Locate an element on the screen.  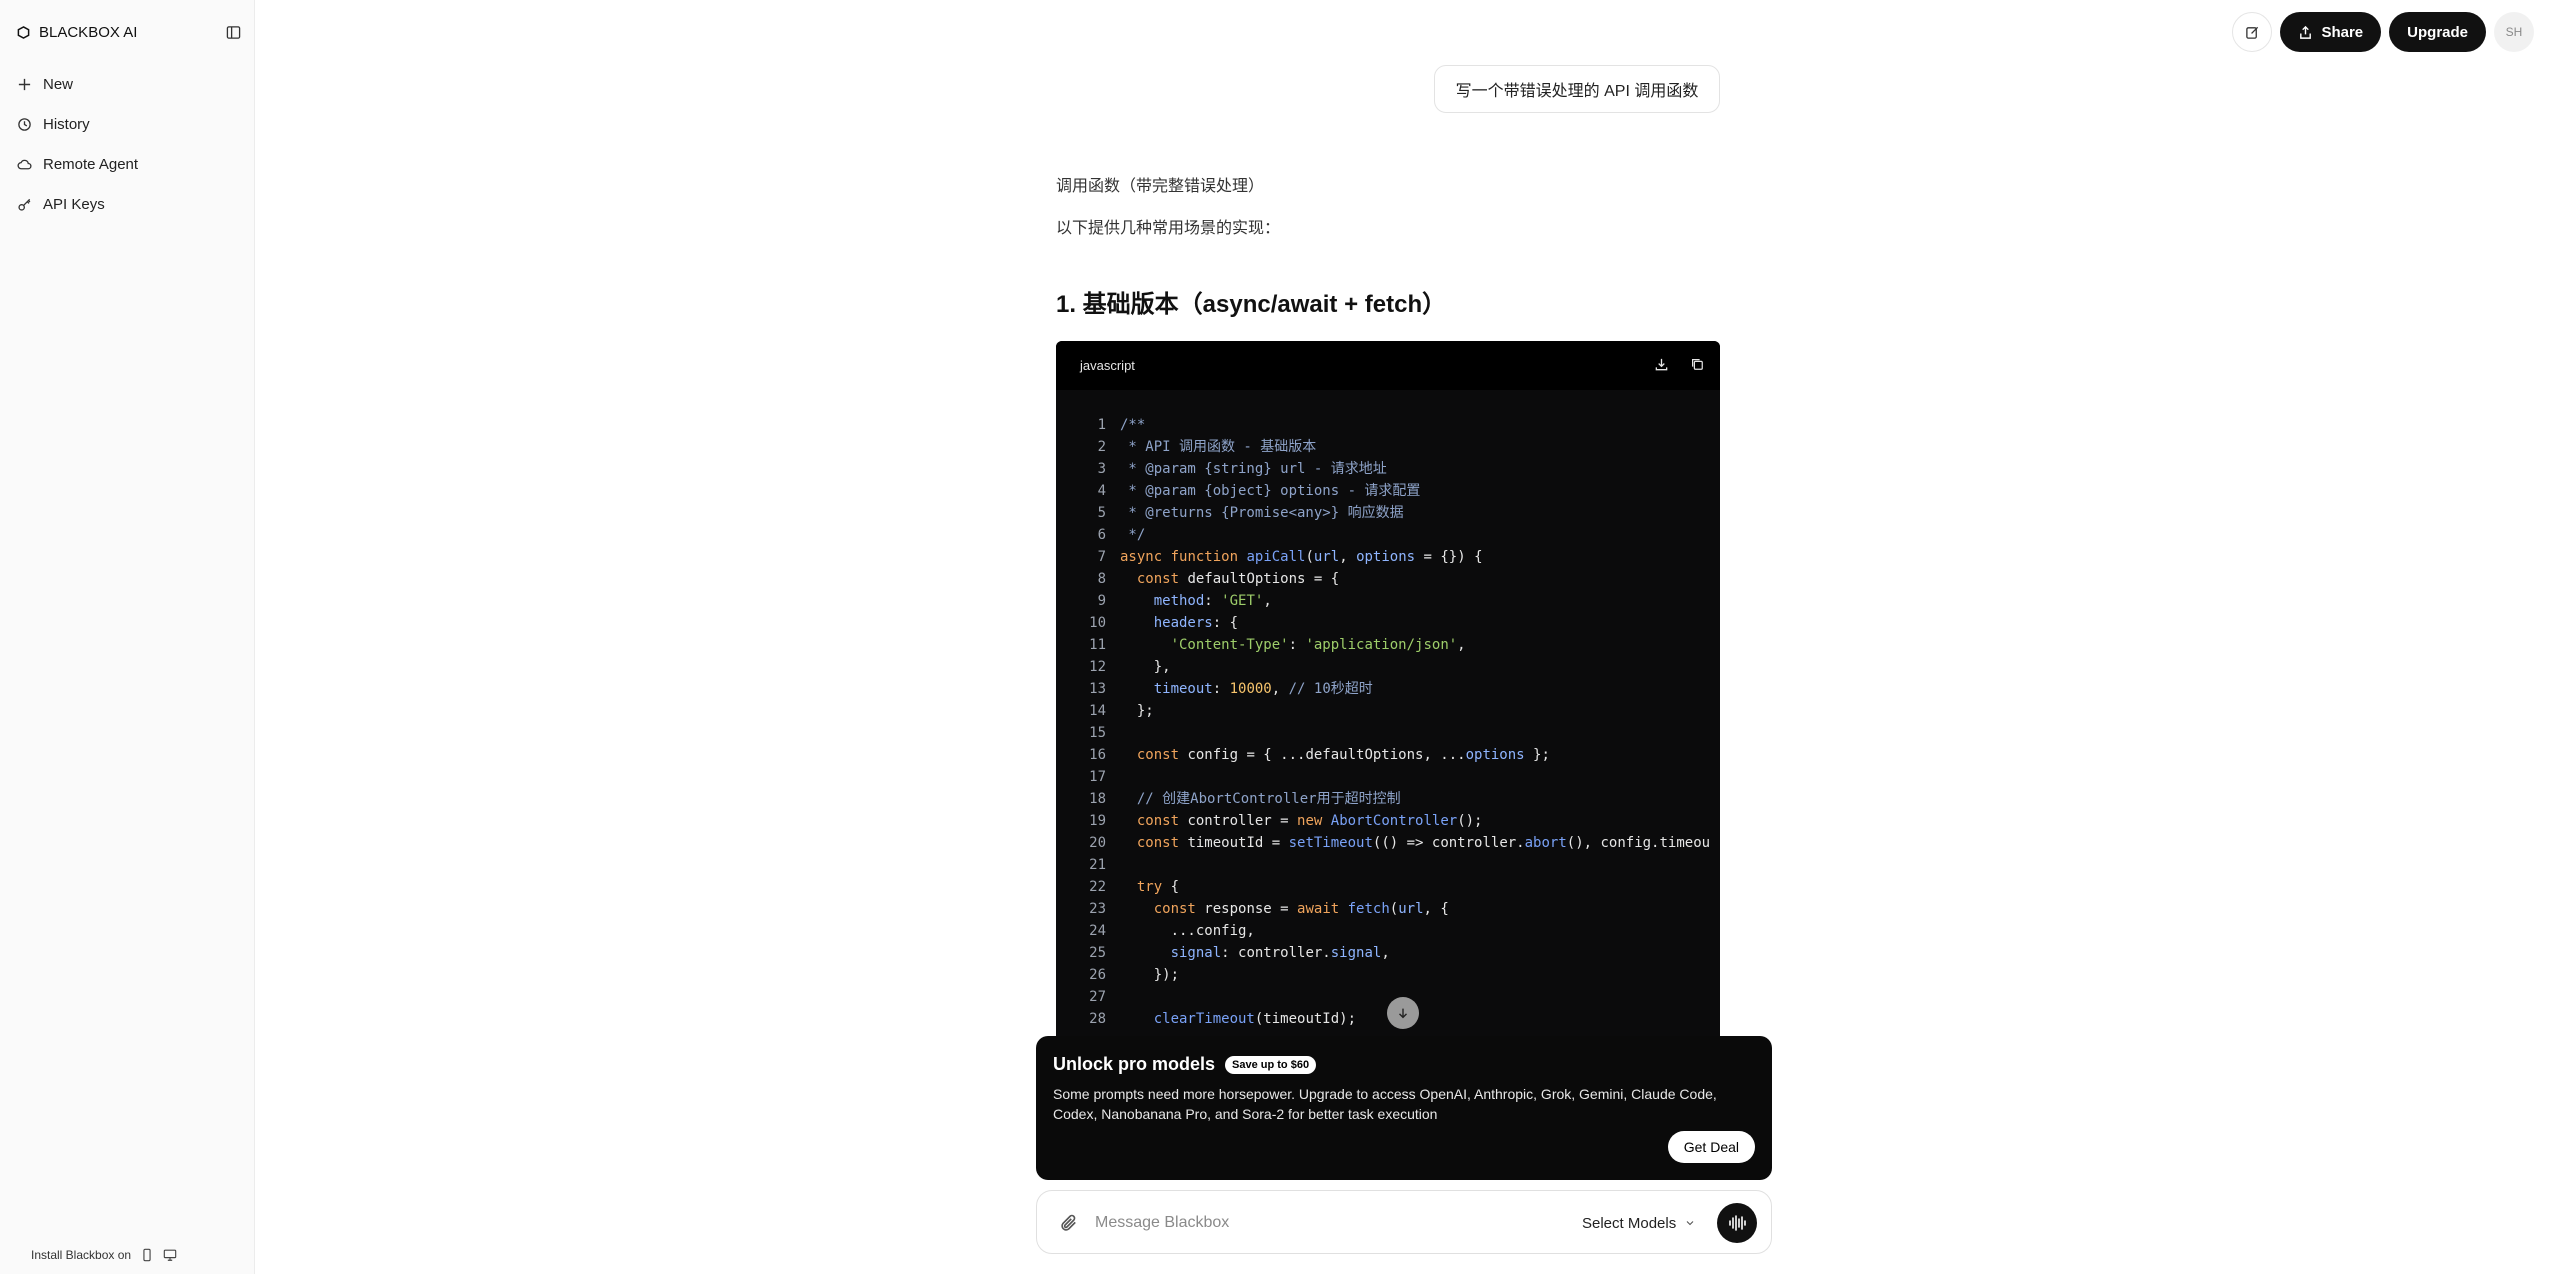
code-line-text: }); is located at coordinates (1150, 975).